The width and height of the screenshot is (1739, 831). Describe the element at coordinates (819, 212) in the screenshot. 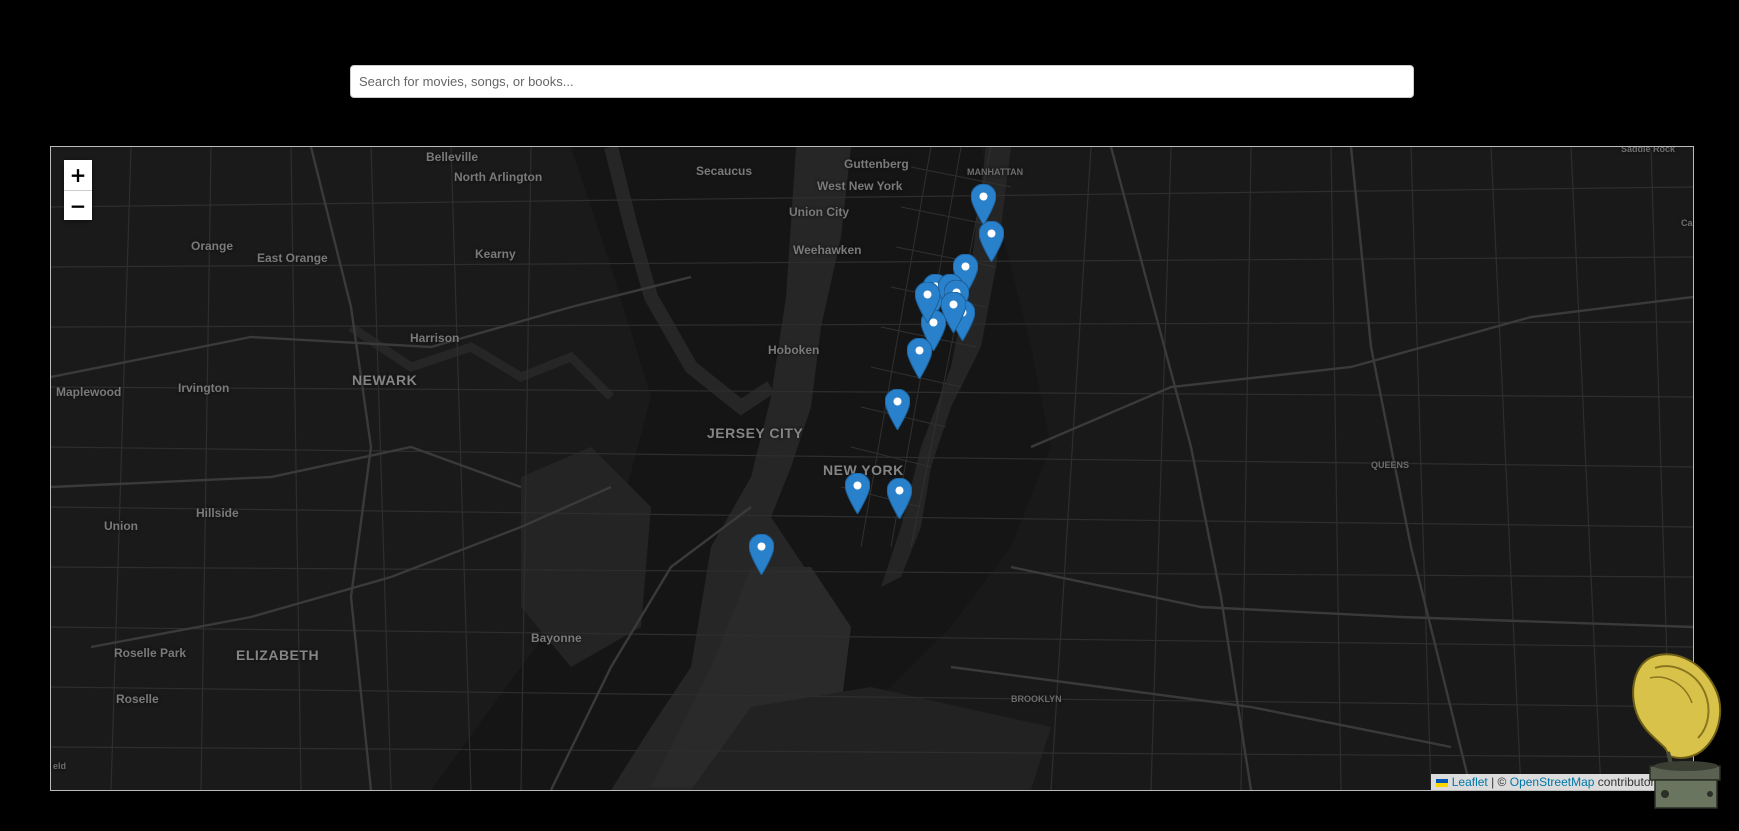

I see `place-label-union-city: Union City` at that location.